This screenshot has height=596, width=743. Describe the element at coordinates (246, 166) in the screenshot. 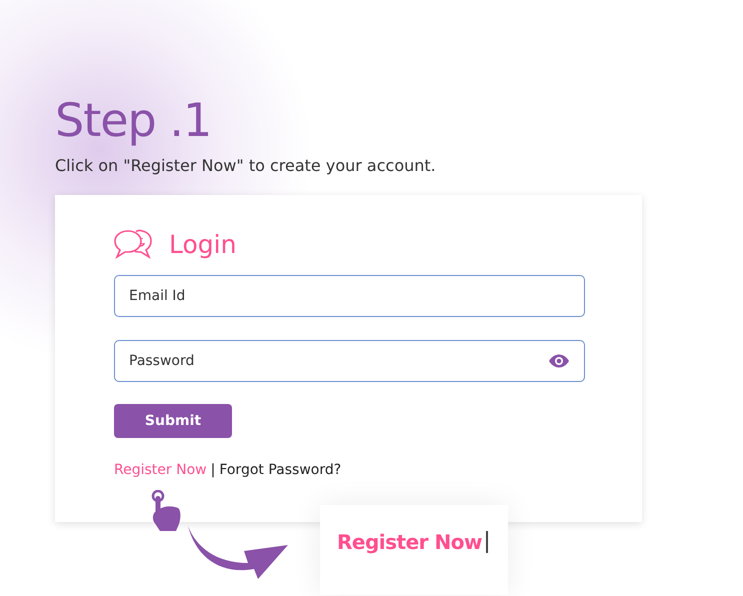

I see `instruction-text: Click on "Register Now" to create your account.` at that location.